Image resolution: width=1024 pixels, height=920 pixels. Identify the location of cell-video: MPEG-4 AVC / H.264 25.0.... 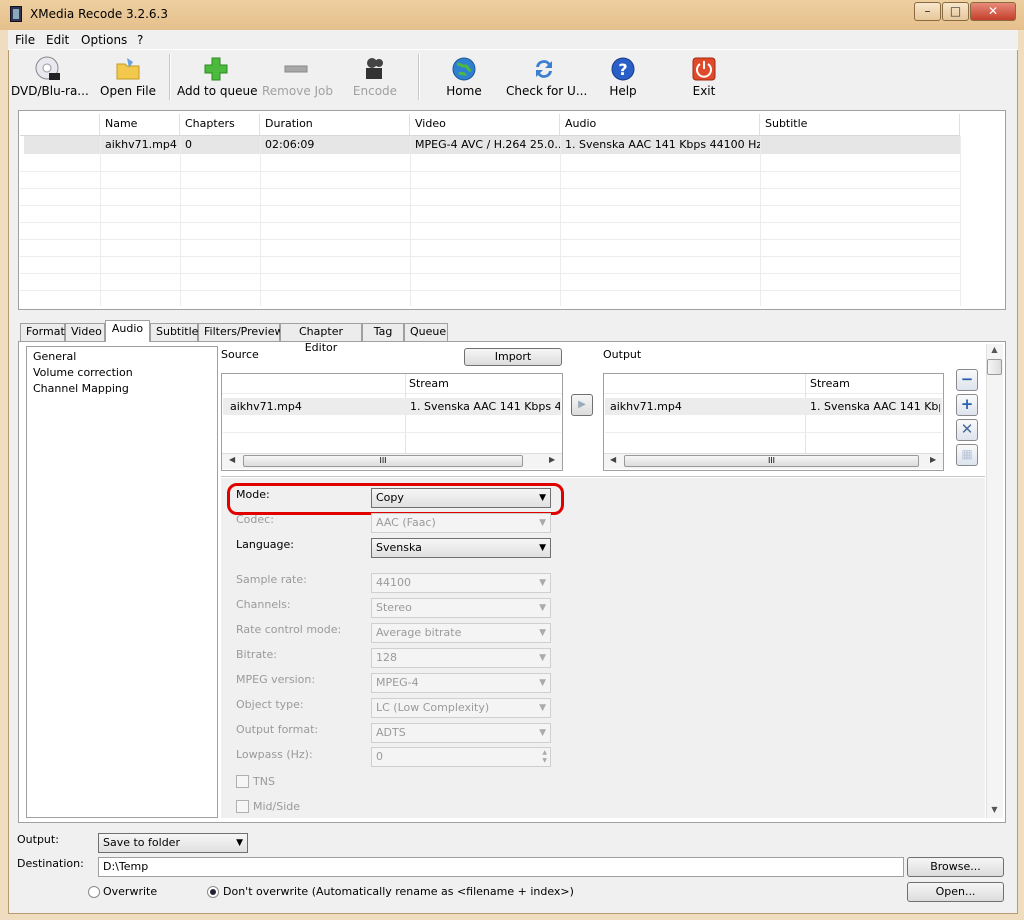
(487, 144).